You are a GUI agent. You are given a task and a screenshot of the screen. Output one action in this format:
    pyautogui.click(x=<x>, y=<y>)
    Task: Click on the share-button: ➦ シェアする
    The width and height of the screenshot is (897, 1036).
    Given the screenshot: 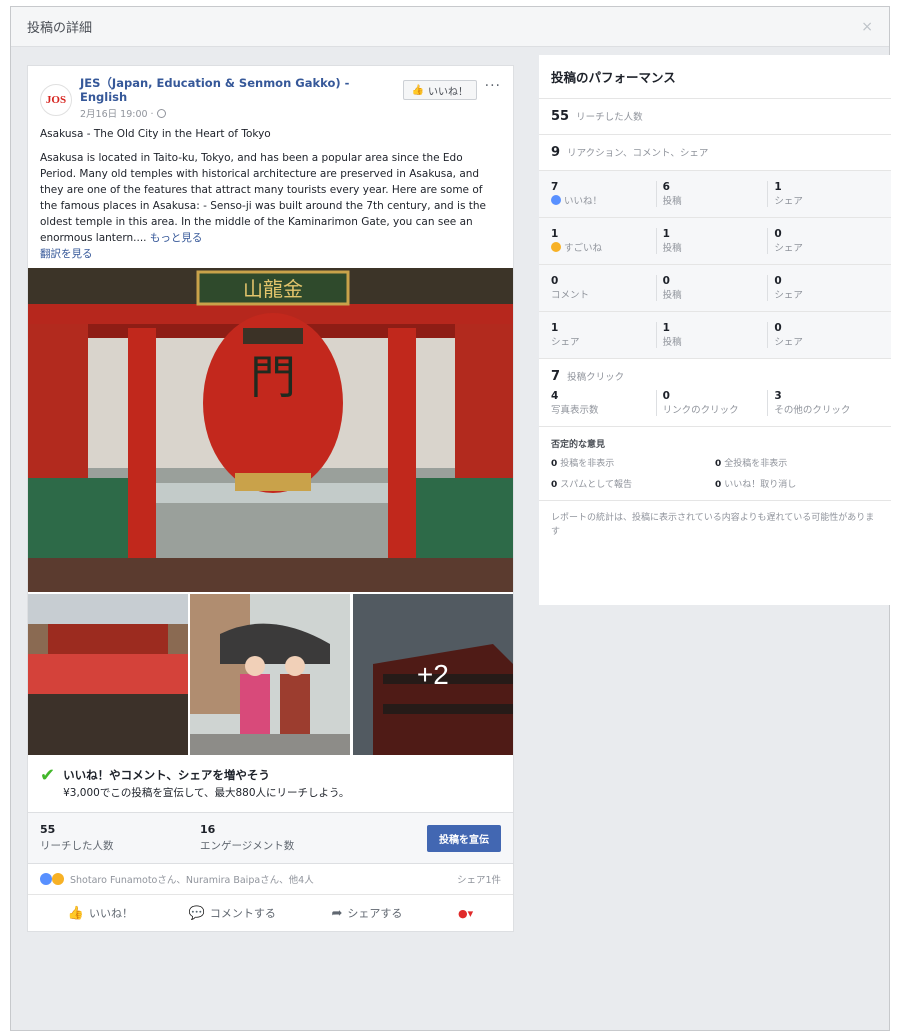 What is the action you would take?
    pyautogui.click(x=366, y=913)
    